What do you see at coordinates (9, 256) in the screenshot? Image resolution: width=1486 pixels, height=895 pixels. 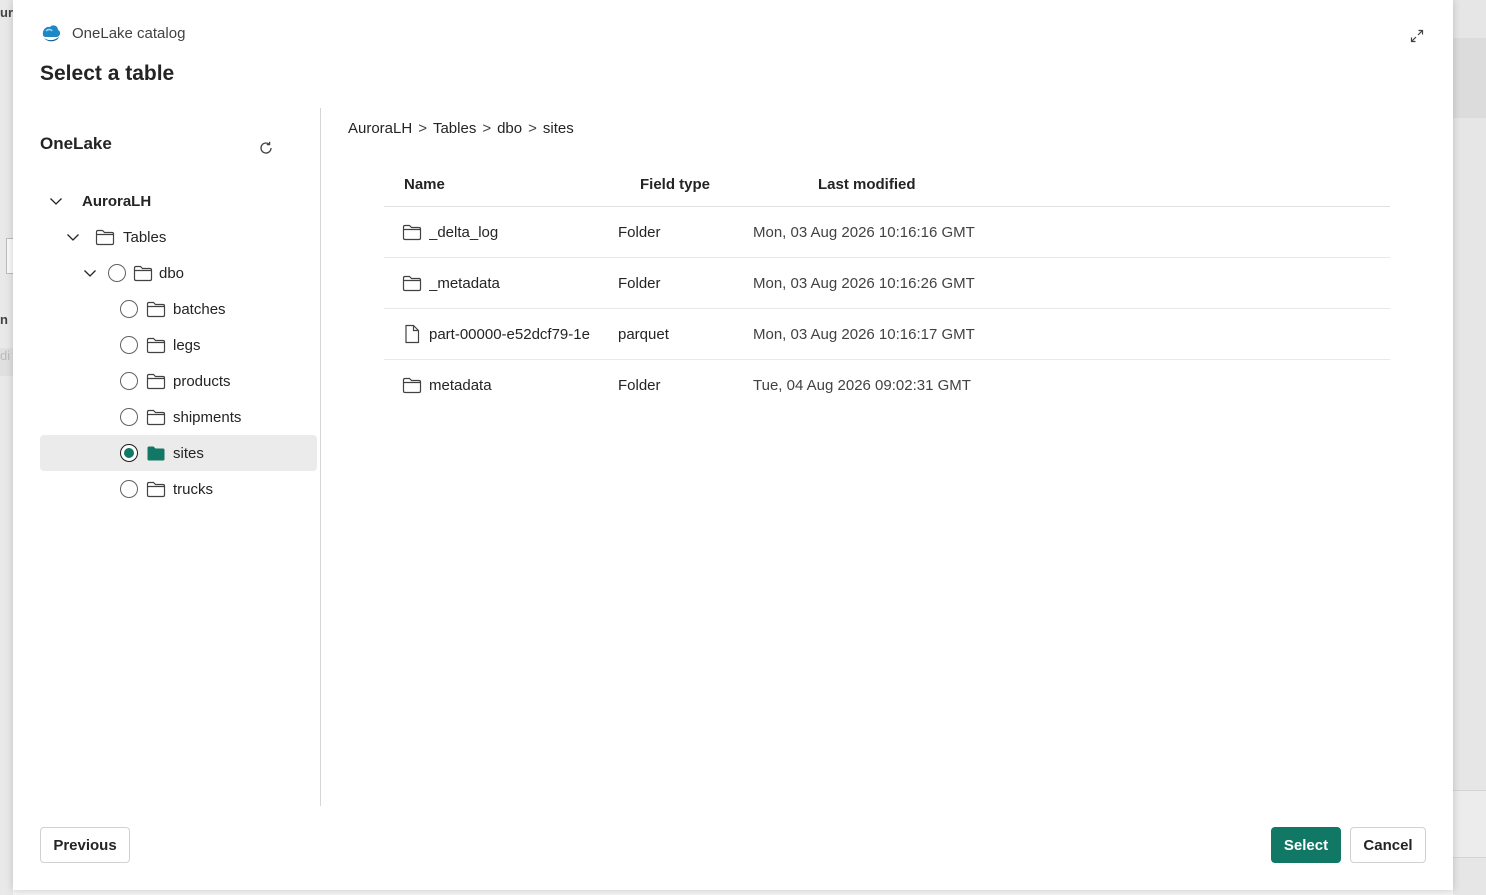 I see `background-input-fragment` at bounding box center [9, 256].